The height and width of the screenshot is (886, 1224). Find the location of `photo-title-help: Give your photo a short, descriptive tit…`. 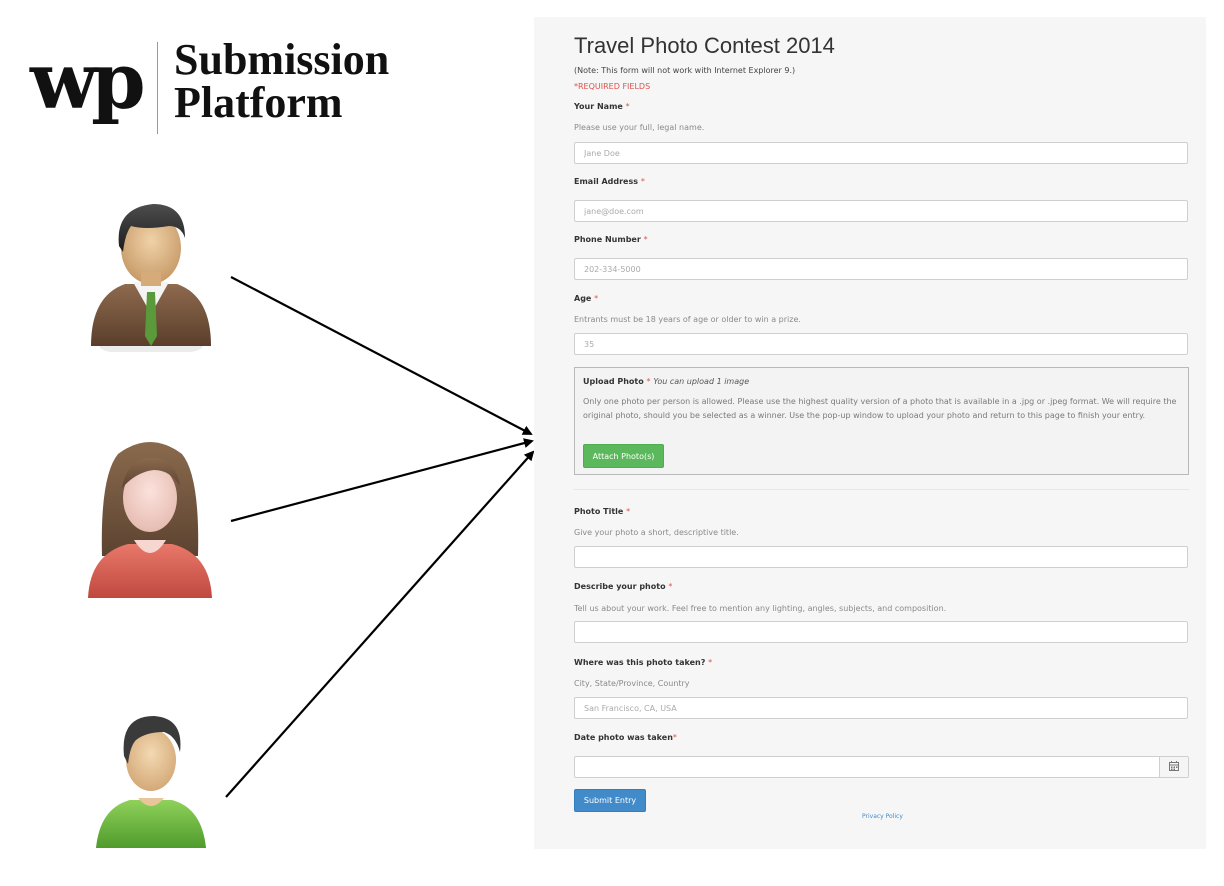

photo-title-help: Give your photo a short, descriptive tit… is located at coordinates (656, 532).